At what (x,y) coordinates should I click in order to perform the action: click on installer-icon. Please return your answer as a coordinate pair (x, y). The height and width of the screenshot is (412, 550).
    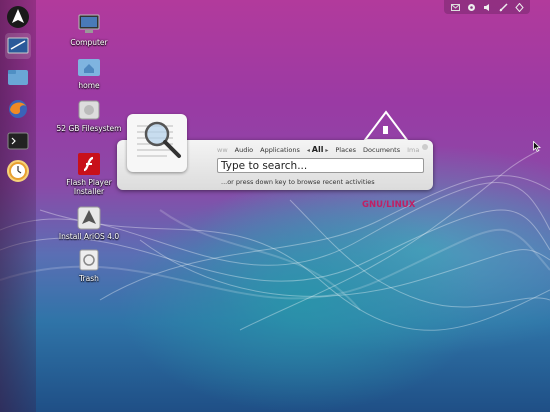
    Looking at the image, I should click on (89, 218).